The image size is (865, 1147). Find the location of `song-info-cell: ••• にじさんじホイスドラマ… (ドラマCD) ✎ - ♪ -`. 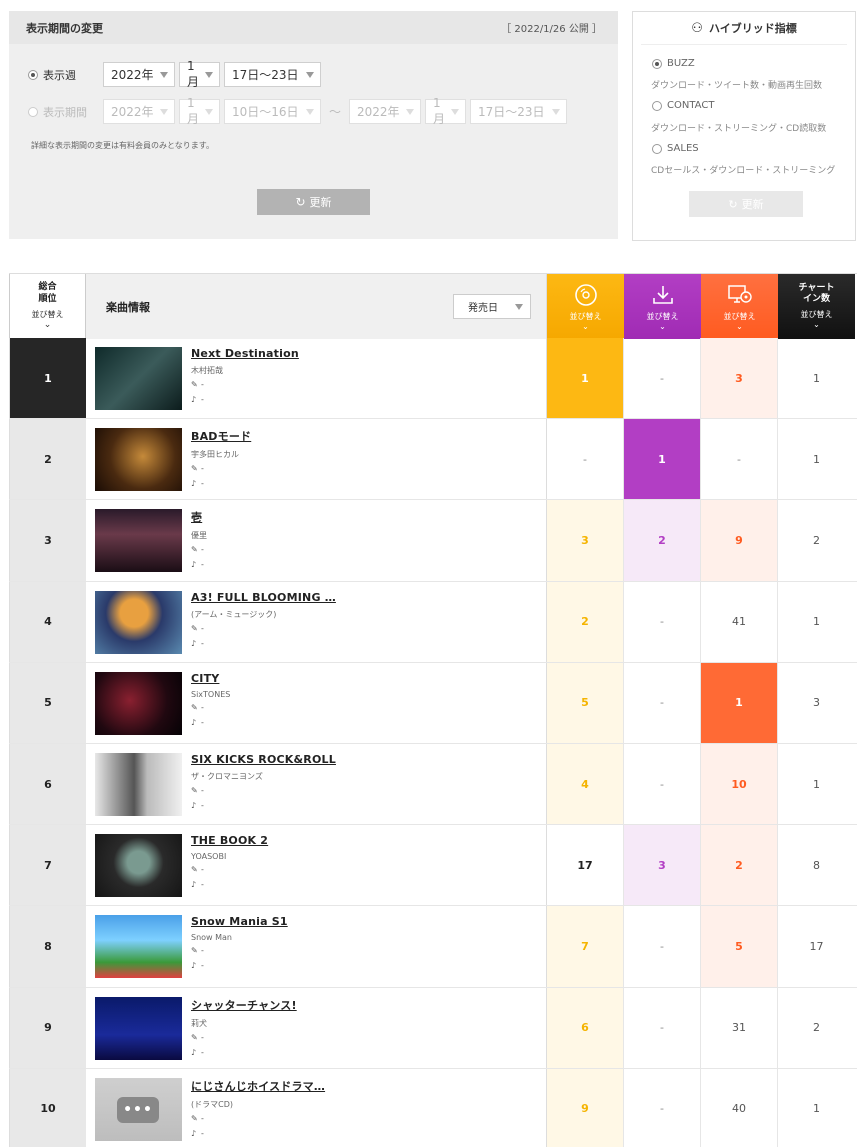

song-info-cell: ••• にじさんじホイスドラマ… (ドラマCD) ✎ - ♪ - is located at coordinates (316, 1107).